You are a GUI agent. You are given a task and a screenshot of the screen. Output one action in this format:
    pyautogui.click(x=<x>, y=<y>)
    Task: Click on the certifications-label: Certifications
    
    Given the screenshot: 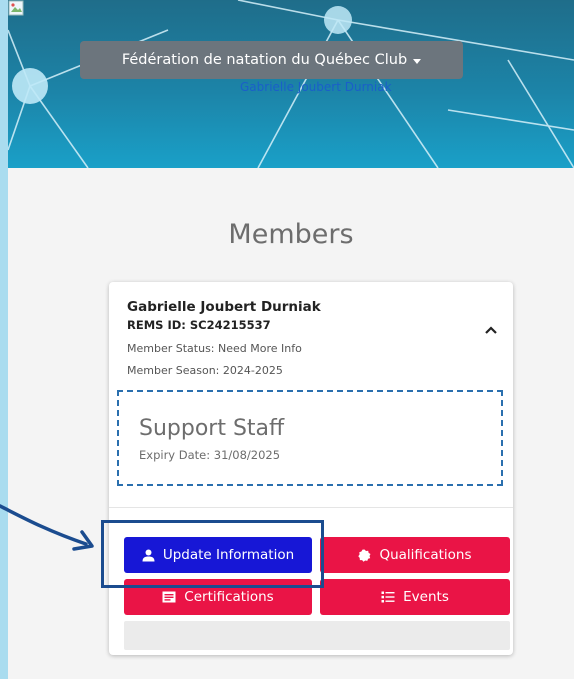 What is the action you would take?
    pyautogui.click(x=229, y=597)
    